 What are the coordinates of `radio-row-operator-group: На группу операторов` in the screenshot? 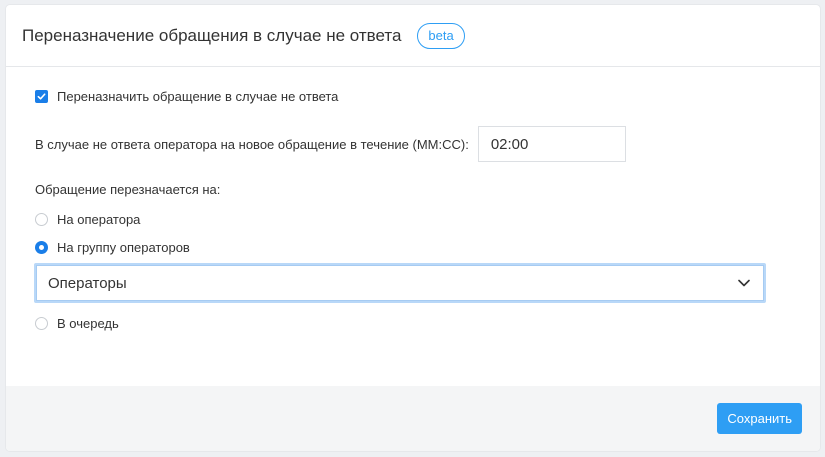 It's located at (112, 247).